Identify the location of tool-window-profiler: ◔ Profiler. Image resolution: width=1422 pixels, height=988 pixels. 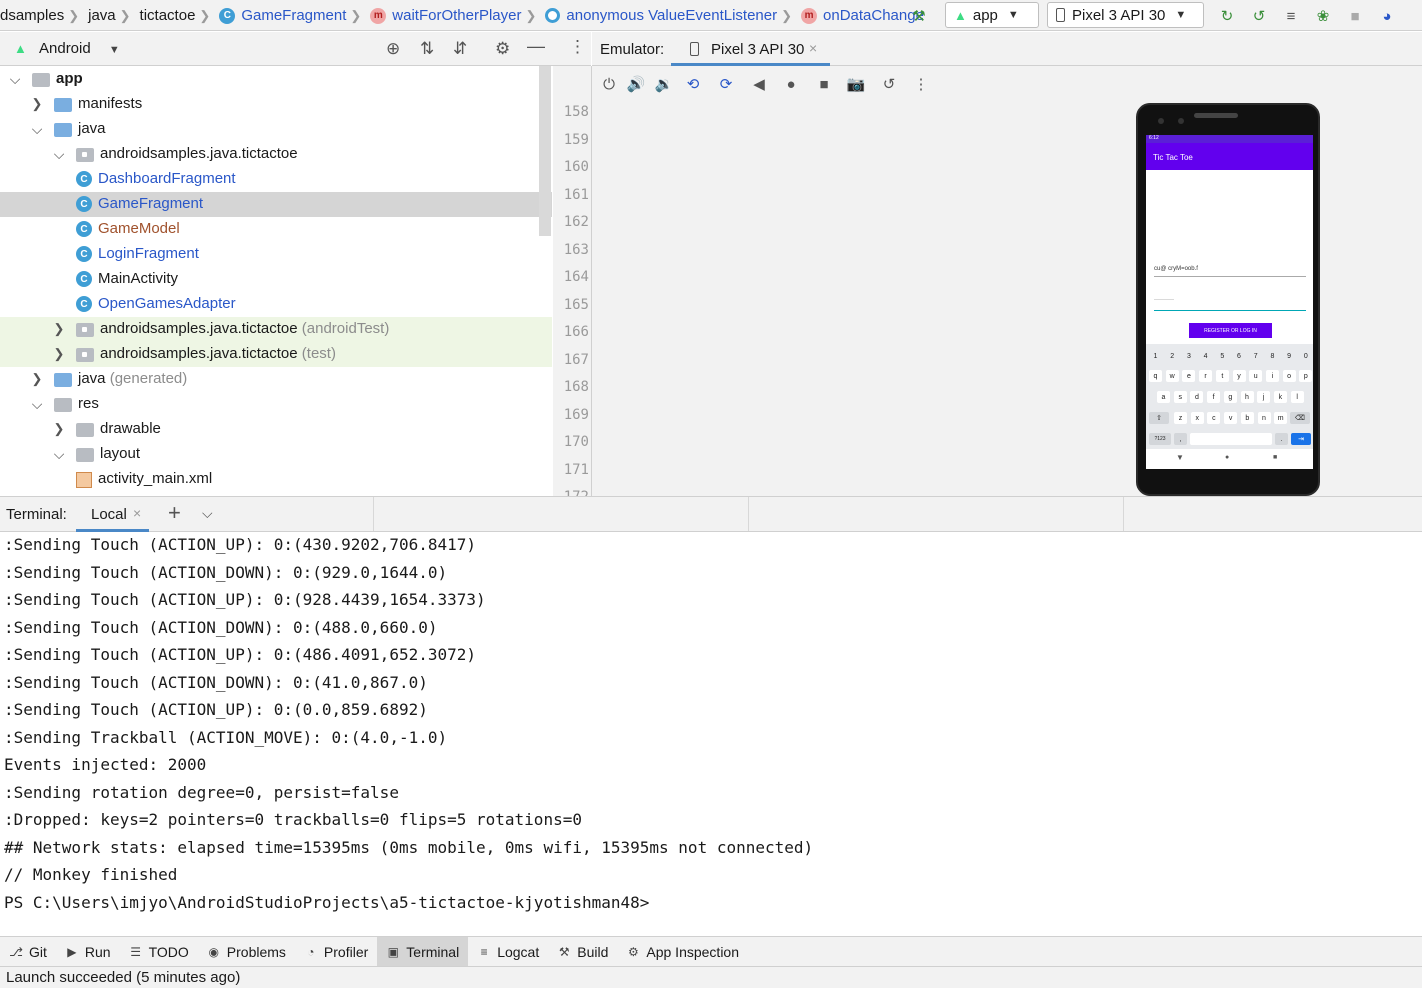
(336, 952).